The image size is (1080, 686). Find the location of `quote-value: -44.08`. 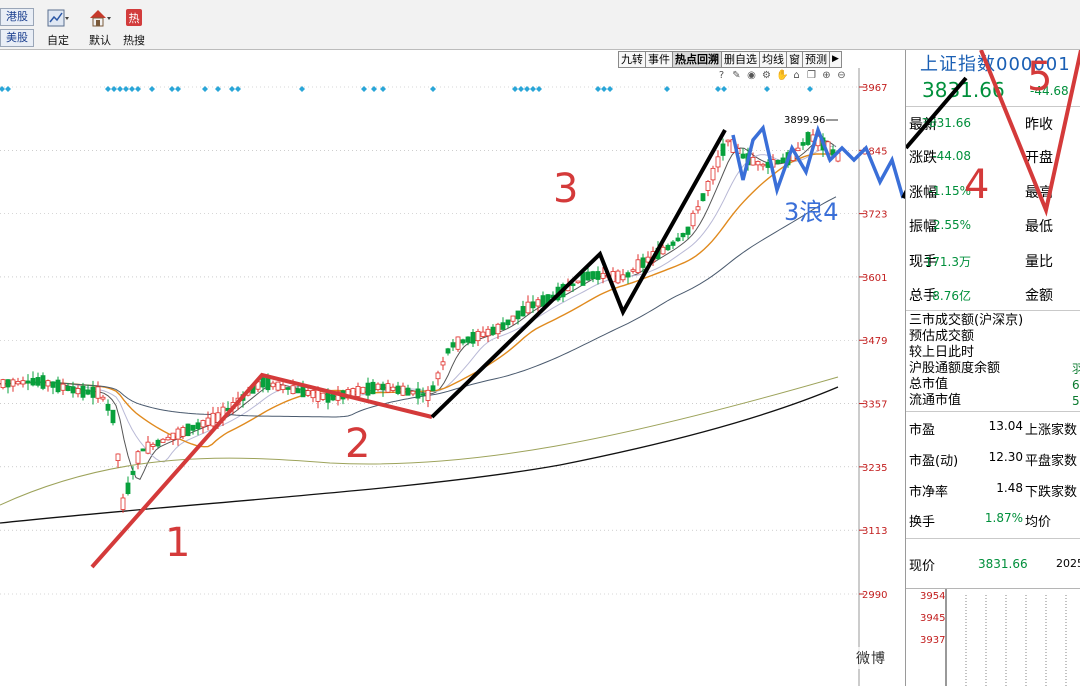

quote-value: -44.08 is located at coordinates (951, 156).